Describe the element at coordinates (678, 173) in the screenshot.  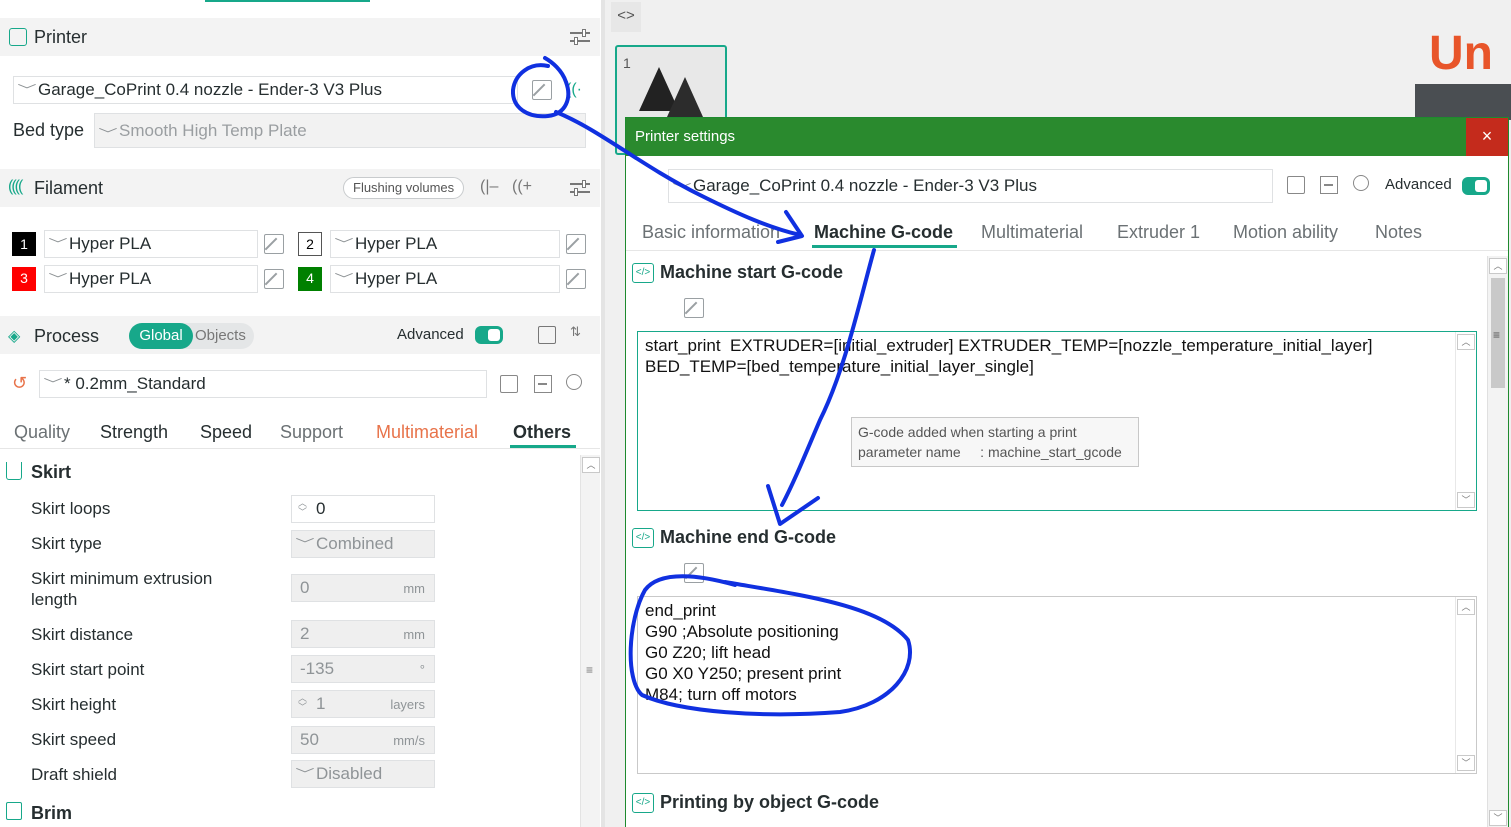
I see `annotation-arrow-to-tab` at that location.